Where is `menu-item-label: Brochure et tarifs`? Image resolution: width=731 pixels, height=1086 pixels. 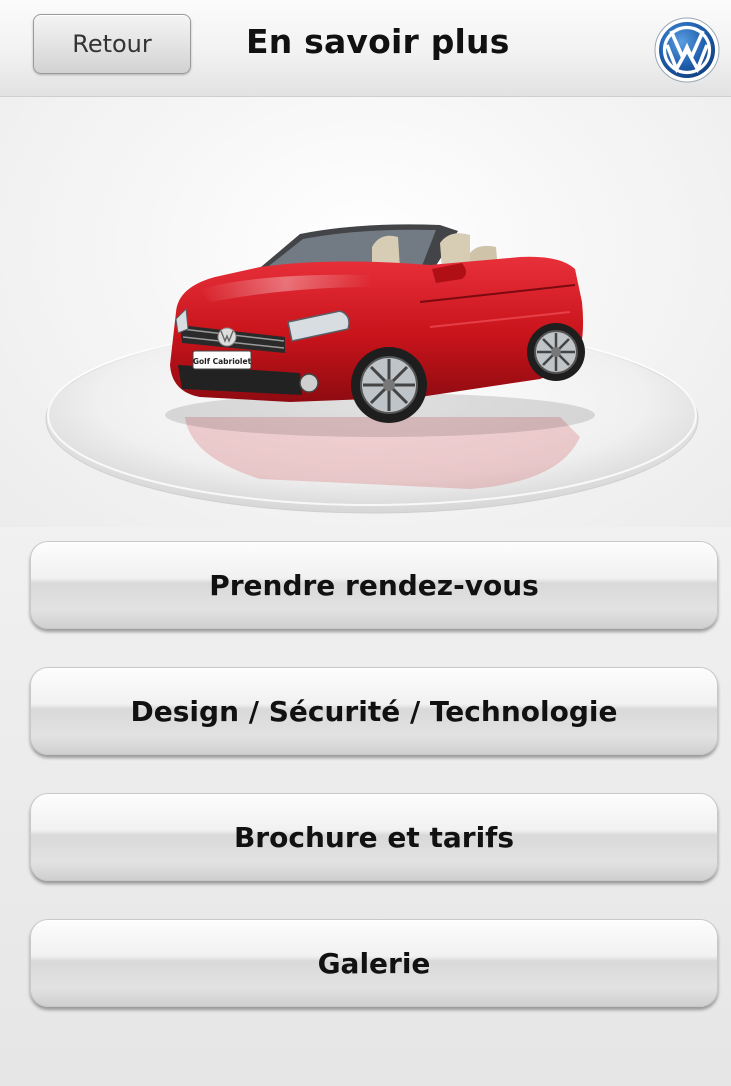
menu-item-label: Brochure et tarifs is located at coordinates (374, 837).